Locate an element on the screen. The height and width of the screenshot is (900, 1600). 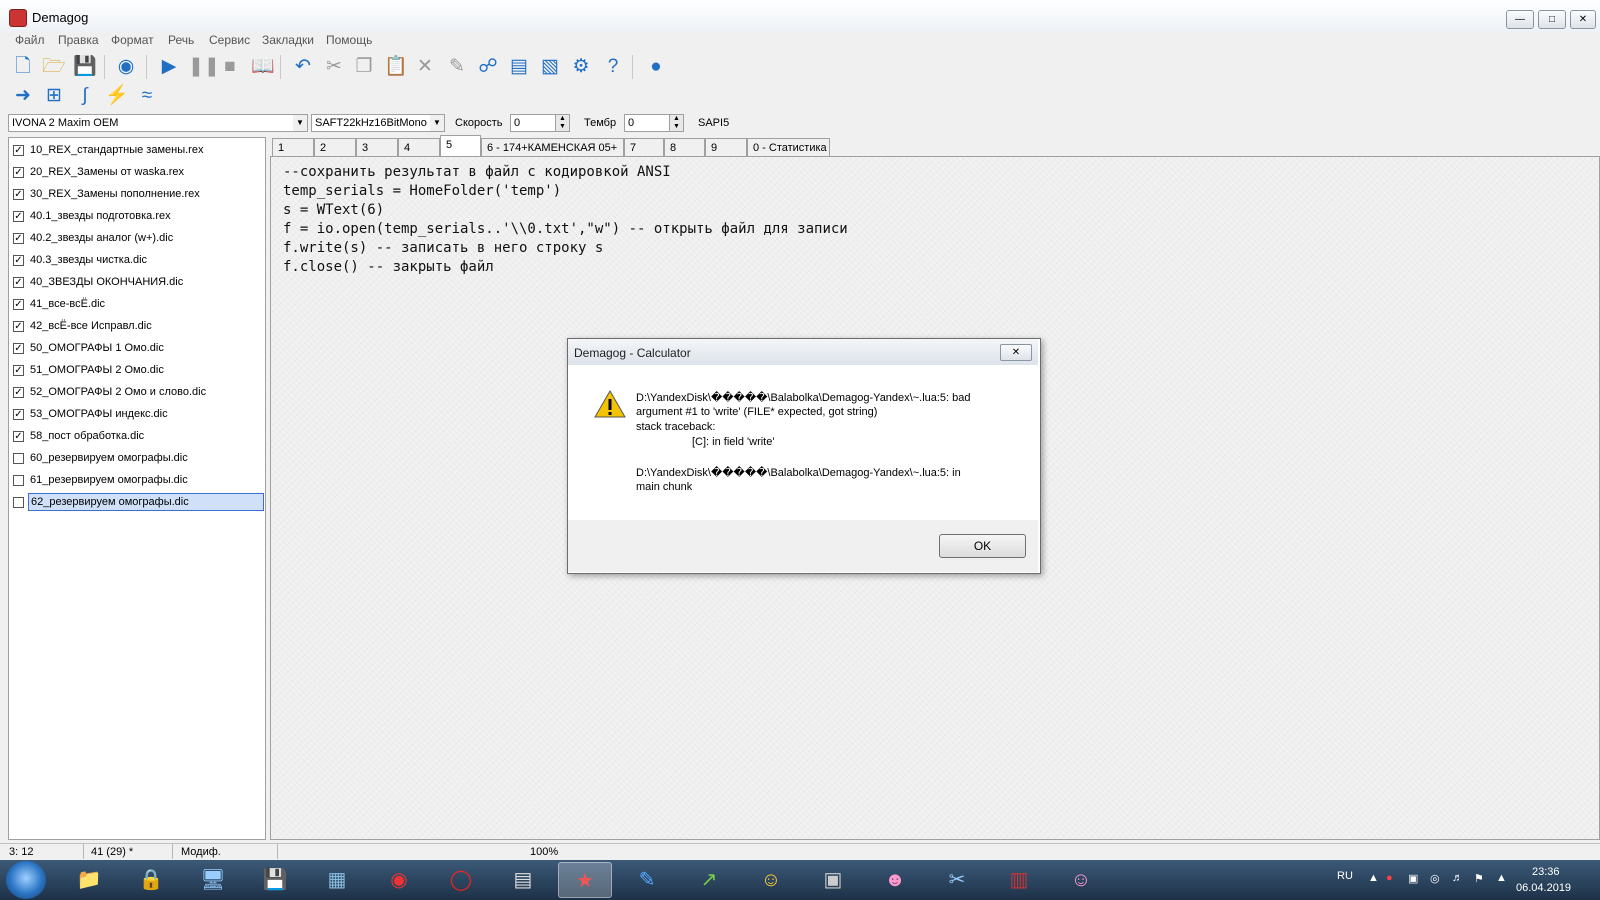
tab-0: 1 is located at coordinates (293, 147).